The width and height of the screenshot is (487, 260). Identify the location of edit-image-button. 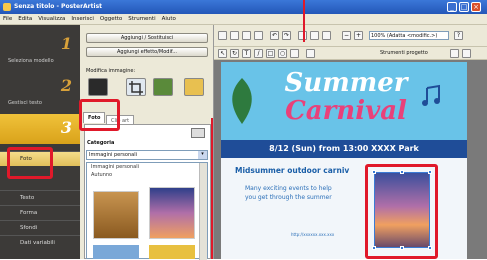
(194, 87).